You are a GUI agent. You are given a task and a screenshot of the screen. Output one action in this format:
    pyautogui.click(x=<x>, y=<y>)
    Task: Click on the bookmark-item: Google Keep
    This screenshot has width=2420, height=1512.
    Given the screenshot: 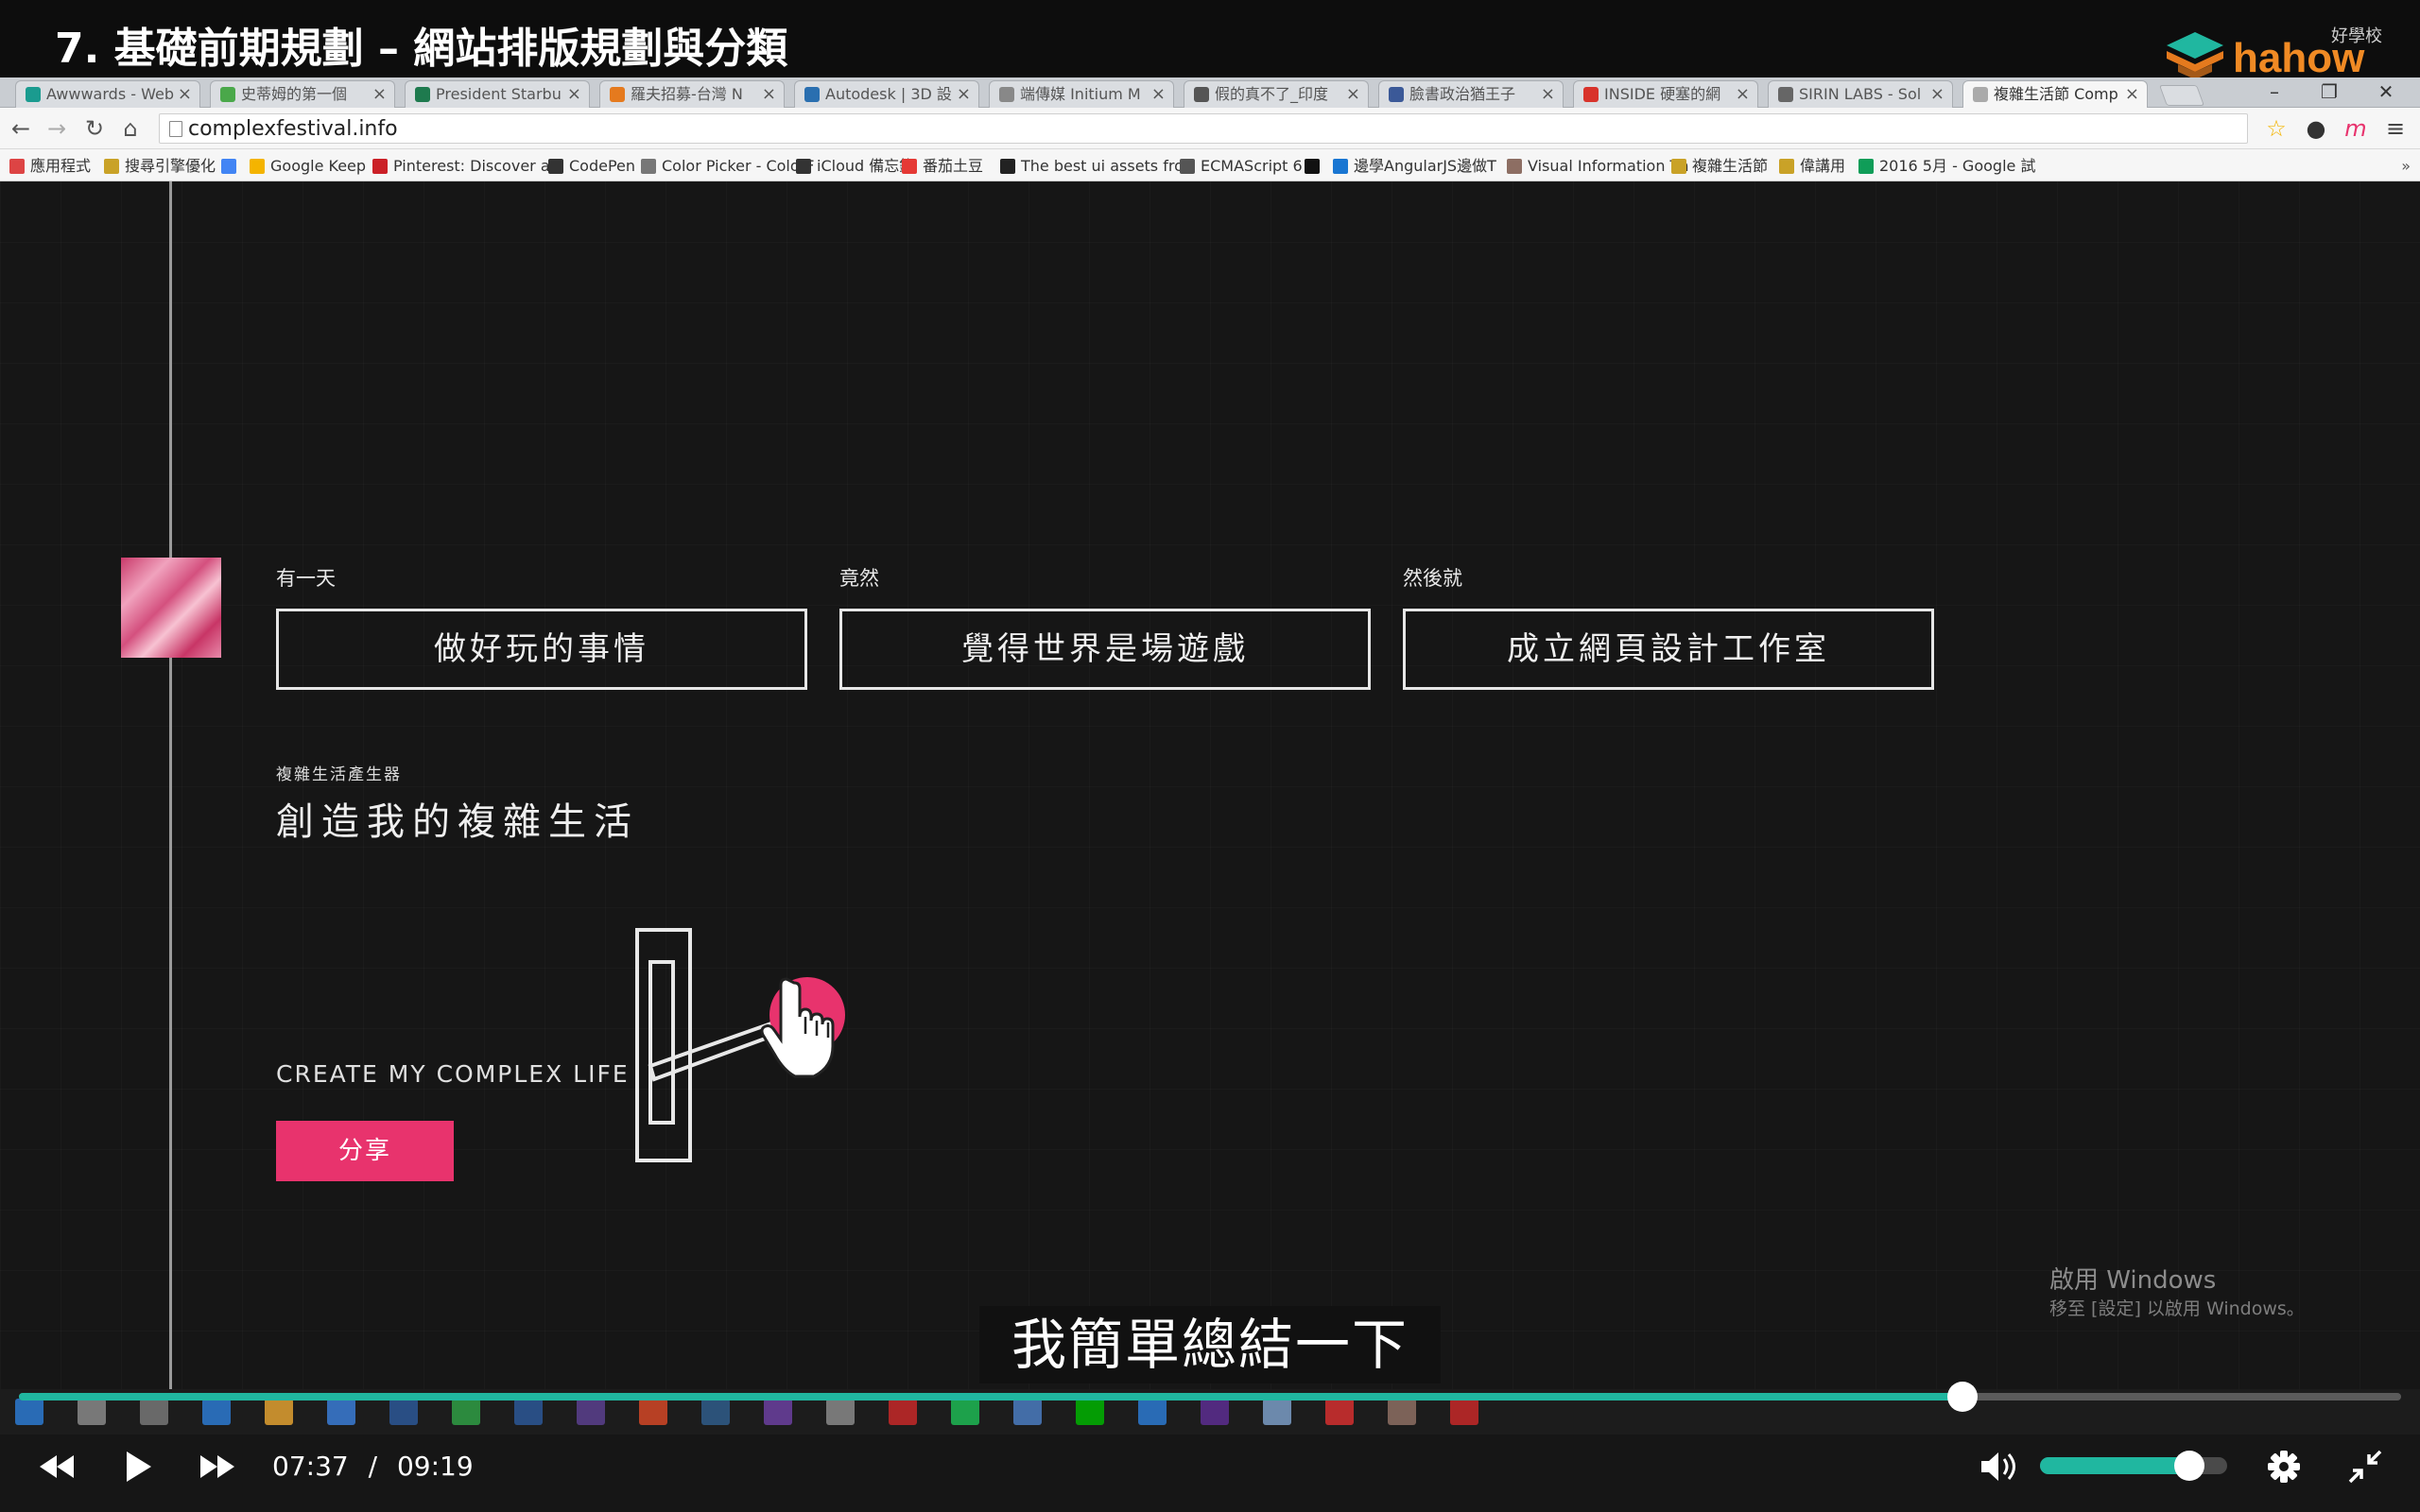 What is the action you would take?
    pyautogui.click(x=308, y=166)
    